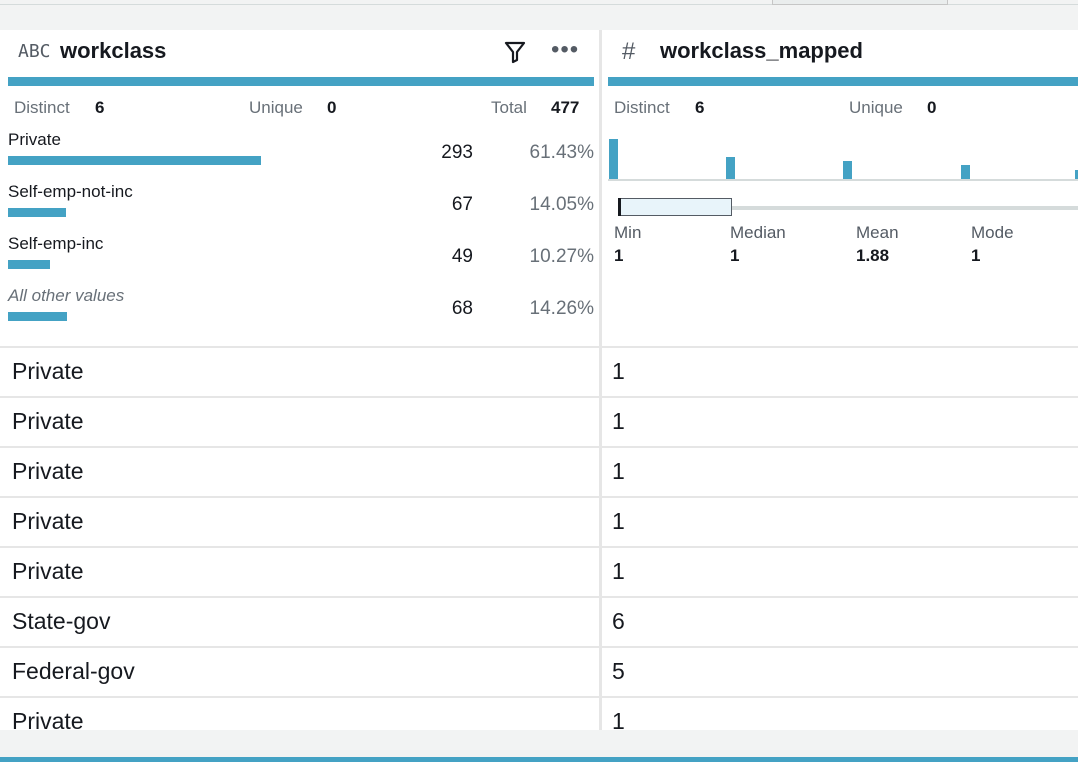  What do you see at coordinates (629, 51) in the screenshot?
I see `number-type-icon: #` at bounding box center [629, 51].